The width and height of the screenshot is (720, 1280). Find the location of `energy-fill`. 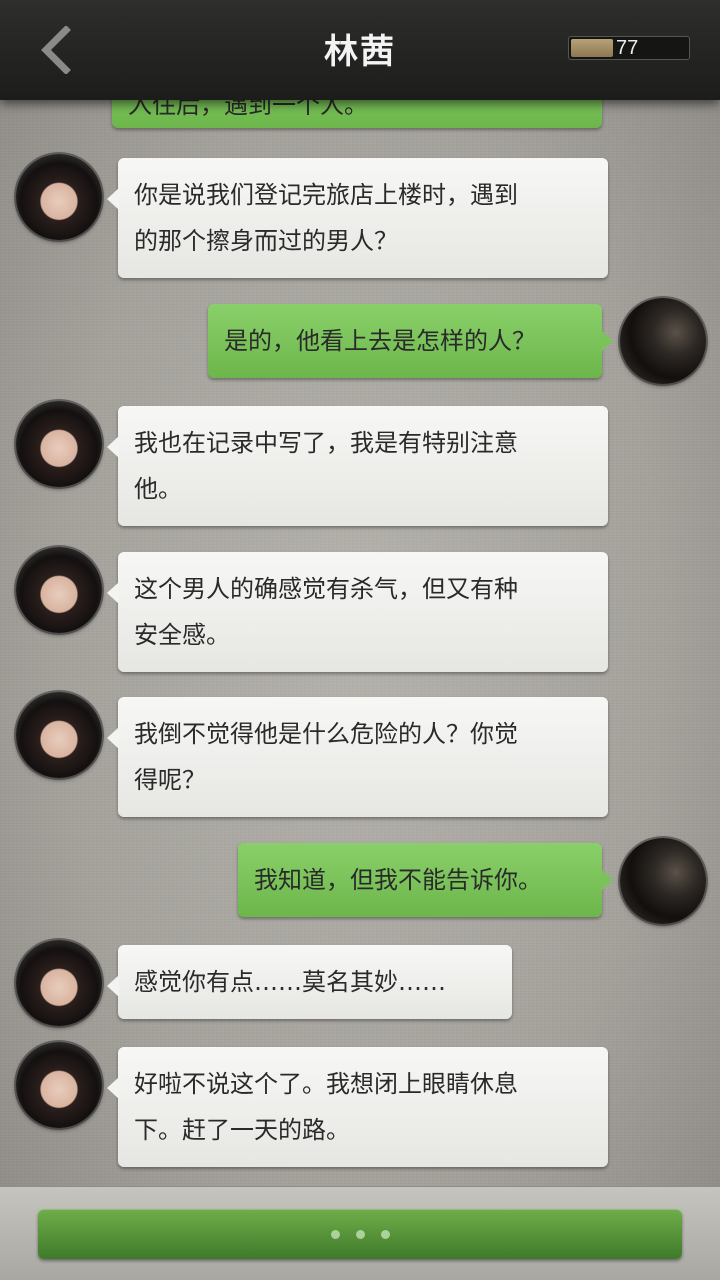

energy-fill is located at coordinates (592, 48).